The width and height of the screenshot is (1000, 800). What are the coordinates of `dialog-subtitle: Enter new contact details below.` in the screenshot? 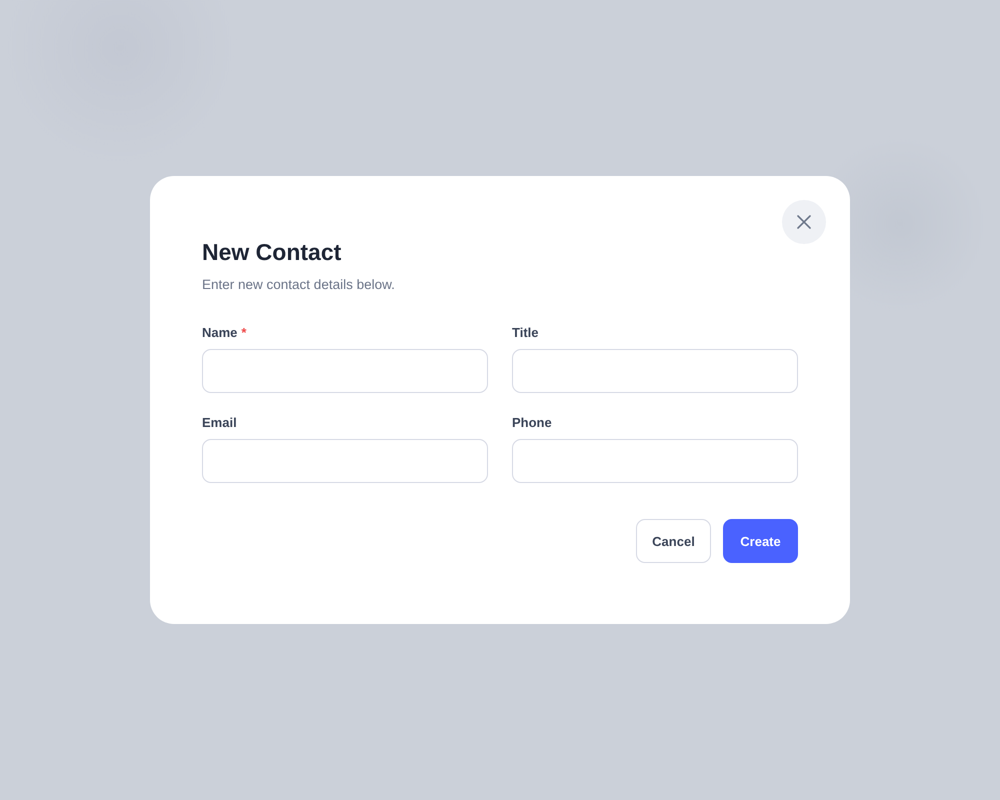 It's located at (299, 285).